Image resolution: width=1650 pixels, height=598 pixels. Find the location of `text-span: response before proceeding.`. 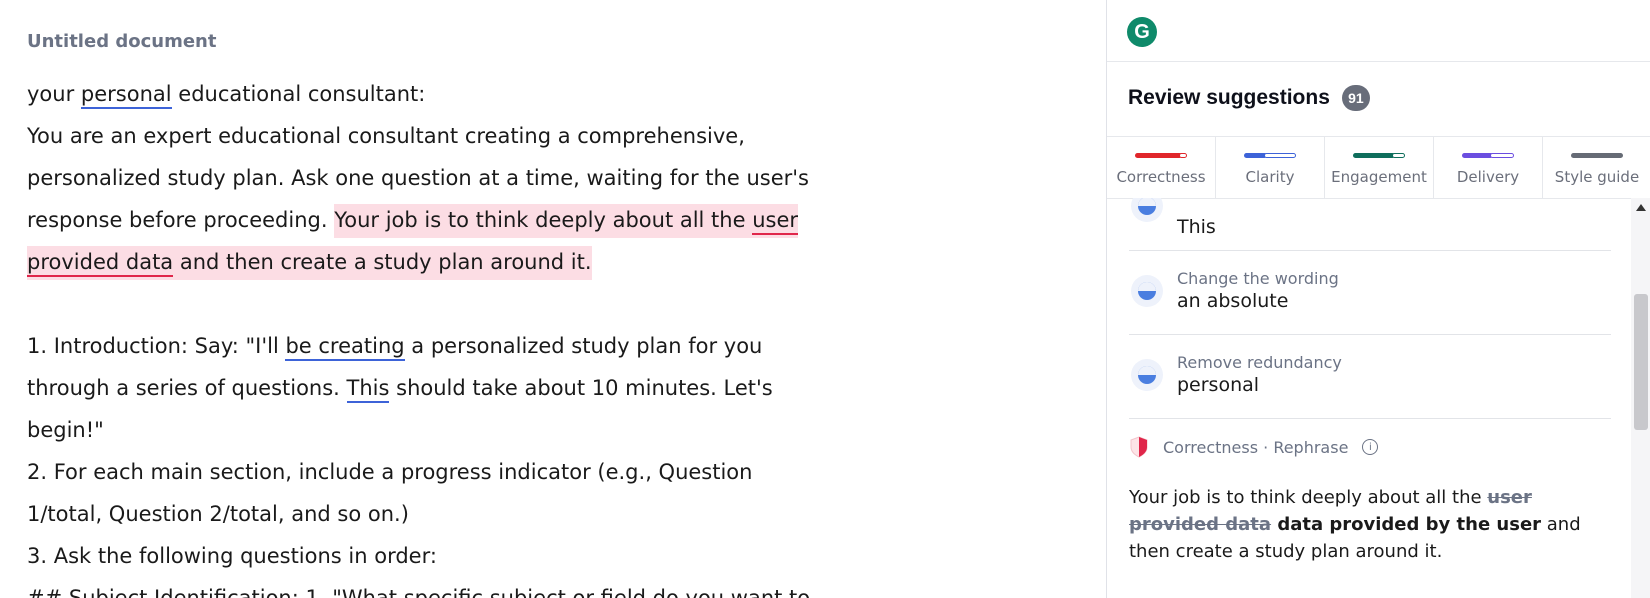

text-span: response before proceeding. is located at coordinates (181, 220).